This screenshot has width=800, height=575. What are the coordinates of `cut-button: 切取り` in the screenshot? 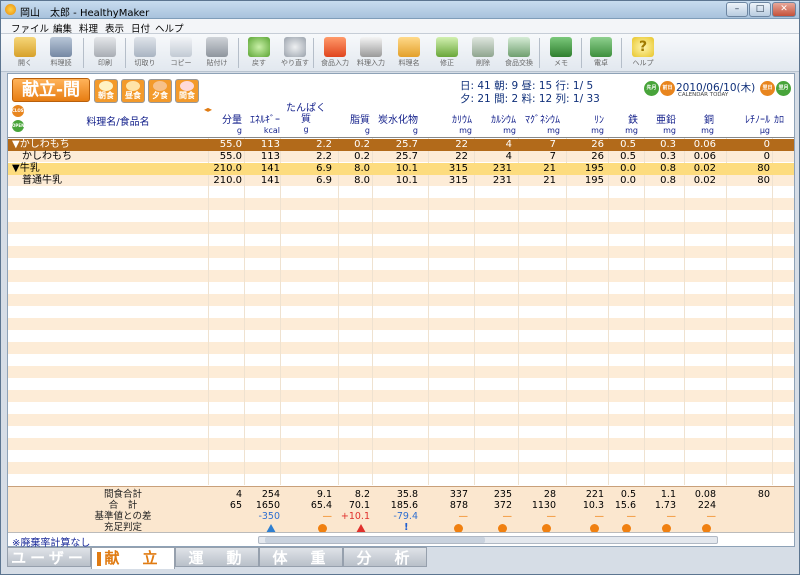 It's located at (145, 53).